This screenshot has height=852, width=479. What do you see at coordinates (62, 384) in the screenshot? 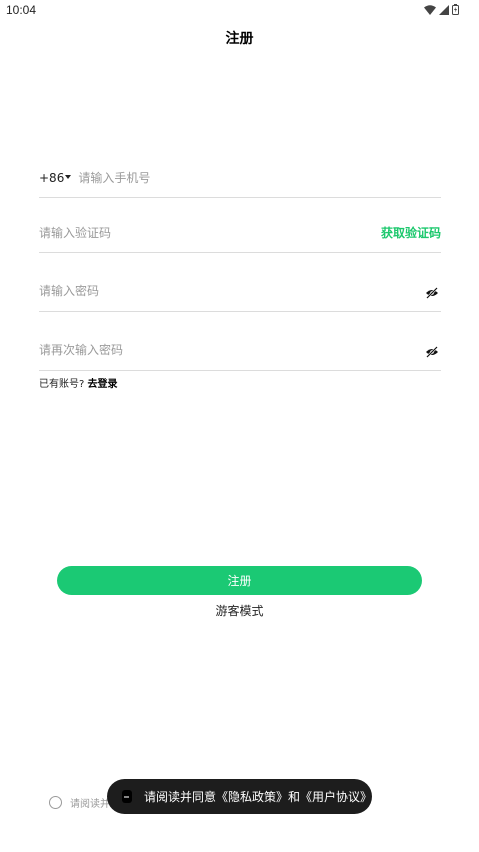
I see `login-hint-text: 已有账号?` at bounding box center [62, 384].